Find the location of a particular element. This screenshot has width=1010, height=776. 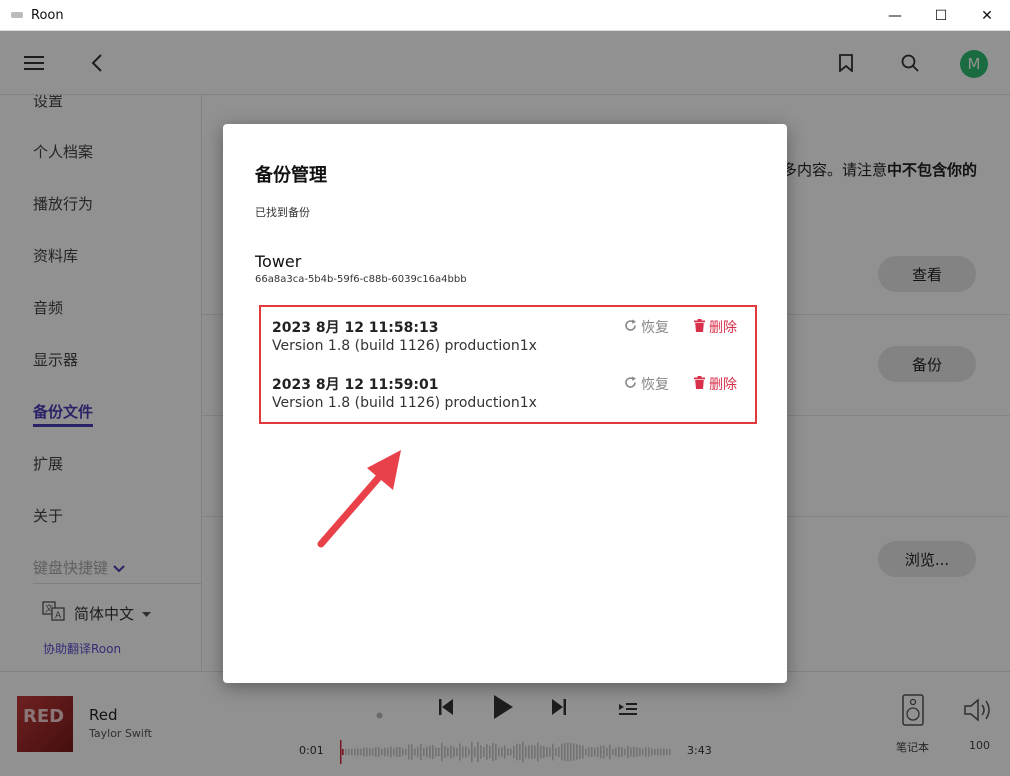

backup-device-id: 66a8a3ca-5b4b-59f6-c88b-6039c16a4bbb is located at coordinates (361, 279).